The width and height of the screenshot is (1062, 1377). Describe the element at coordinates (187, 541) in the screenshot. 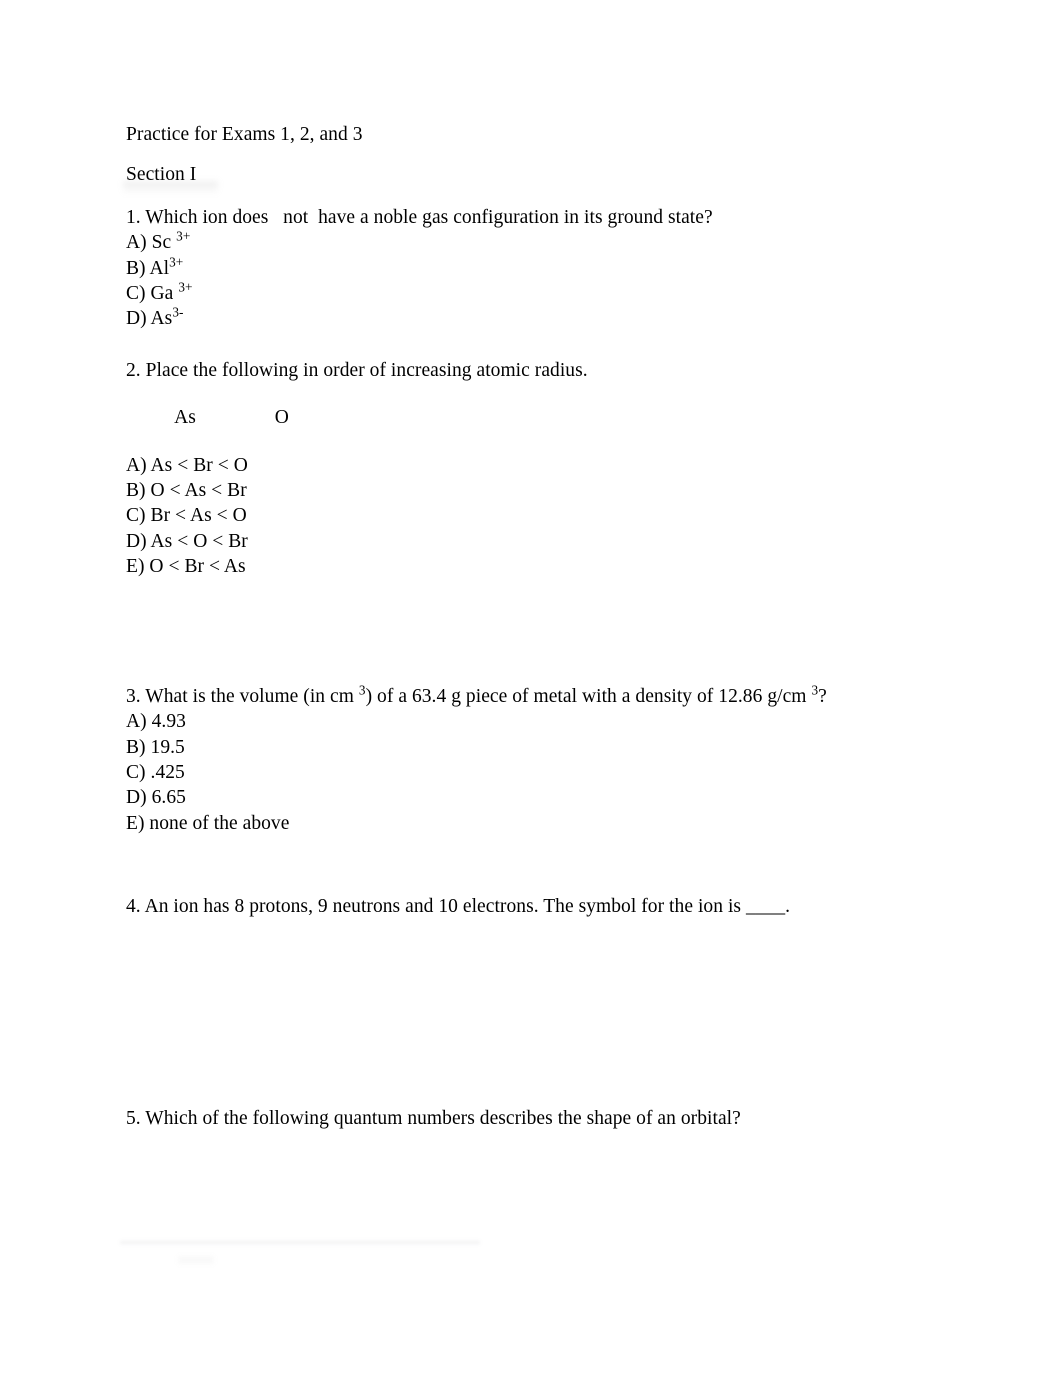

I see `question-2-option-d: D) As < O < Br` at that location.